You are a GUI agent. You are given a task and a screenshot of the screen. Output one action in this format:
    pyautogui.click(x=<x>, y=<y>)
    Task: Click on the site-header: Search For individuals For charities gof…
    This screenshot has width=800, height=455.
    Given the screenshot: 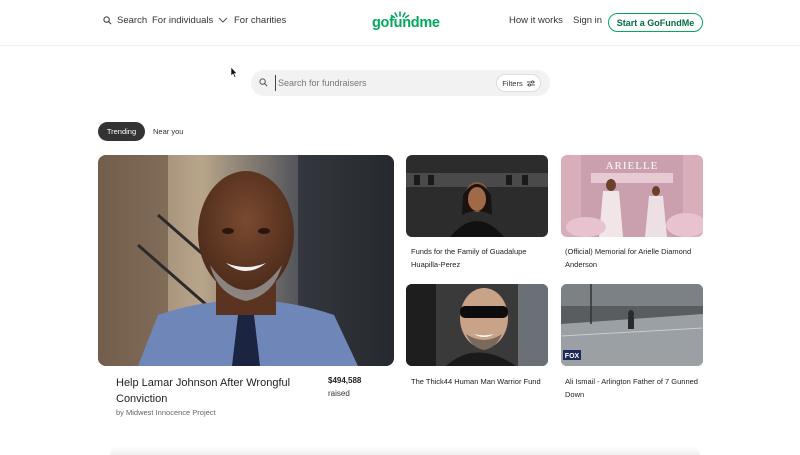 What is the action you would take?
    pyautogui.click(x=400, y=23)
    